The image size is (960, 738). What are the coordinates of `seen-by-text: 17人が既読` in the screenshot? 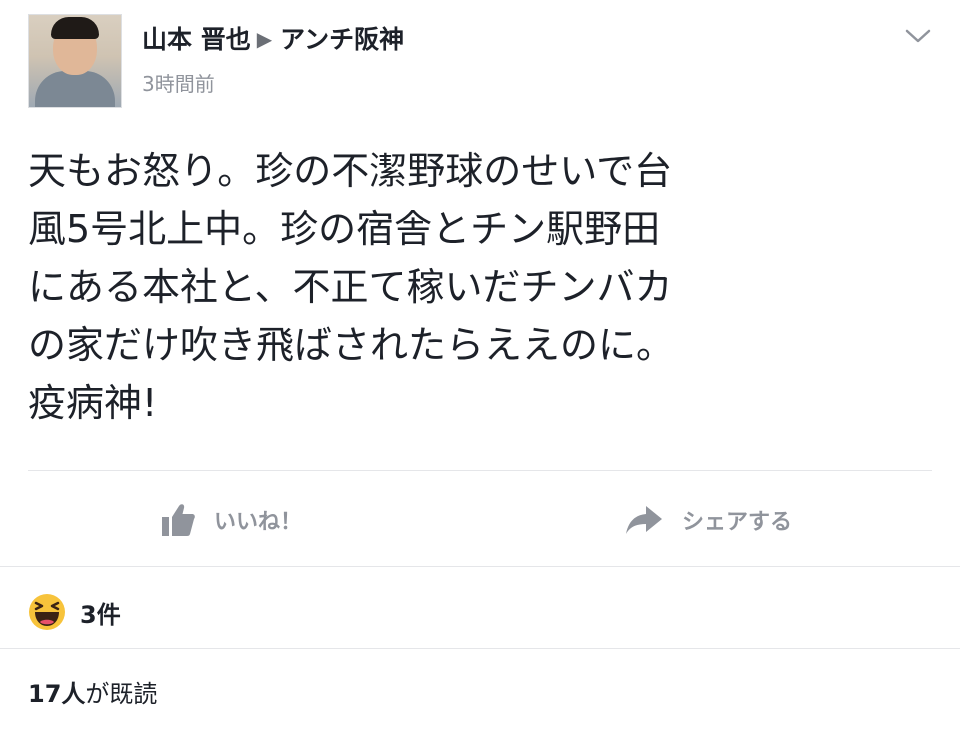 It's located at (92, 691).